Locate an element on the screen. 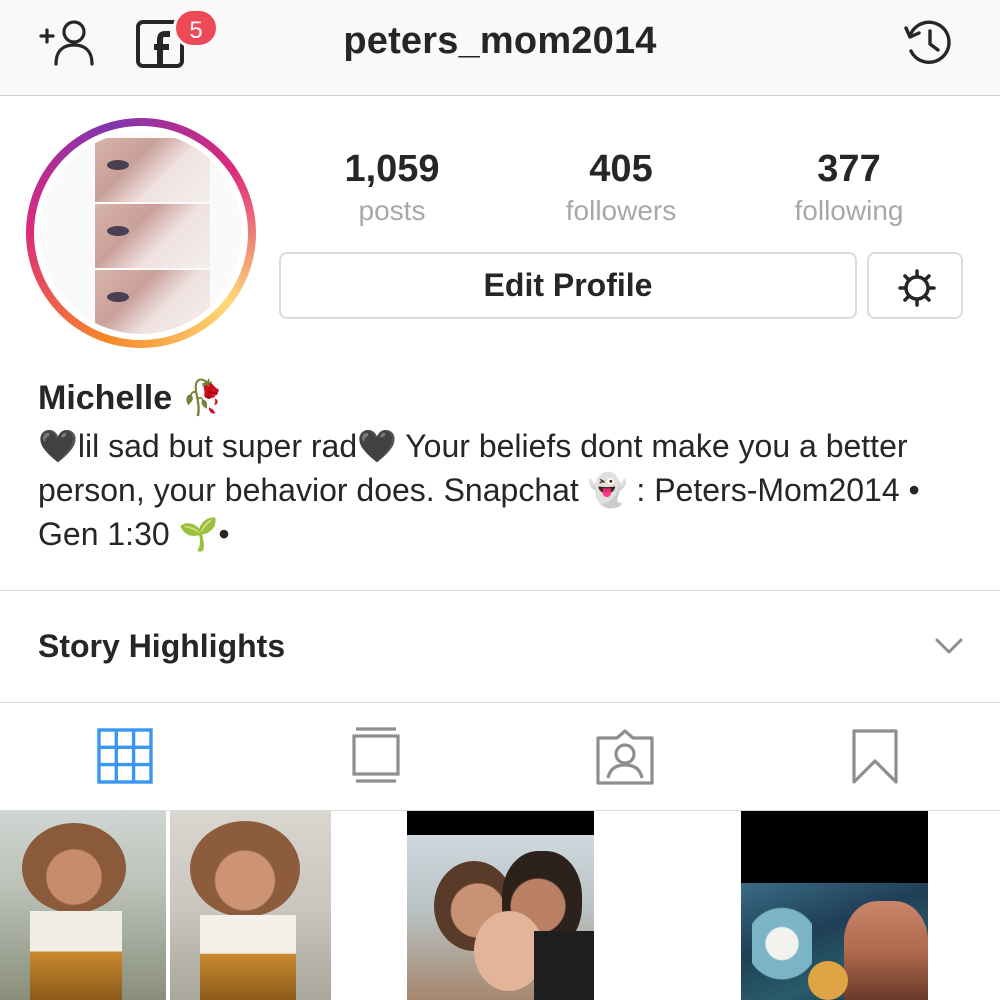 The image size is (1000, 1000). posts-label: posts is located at coordinates (392, 210).